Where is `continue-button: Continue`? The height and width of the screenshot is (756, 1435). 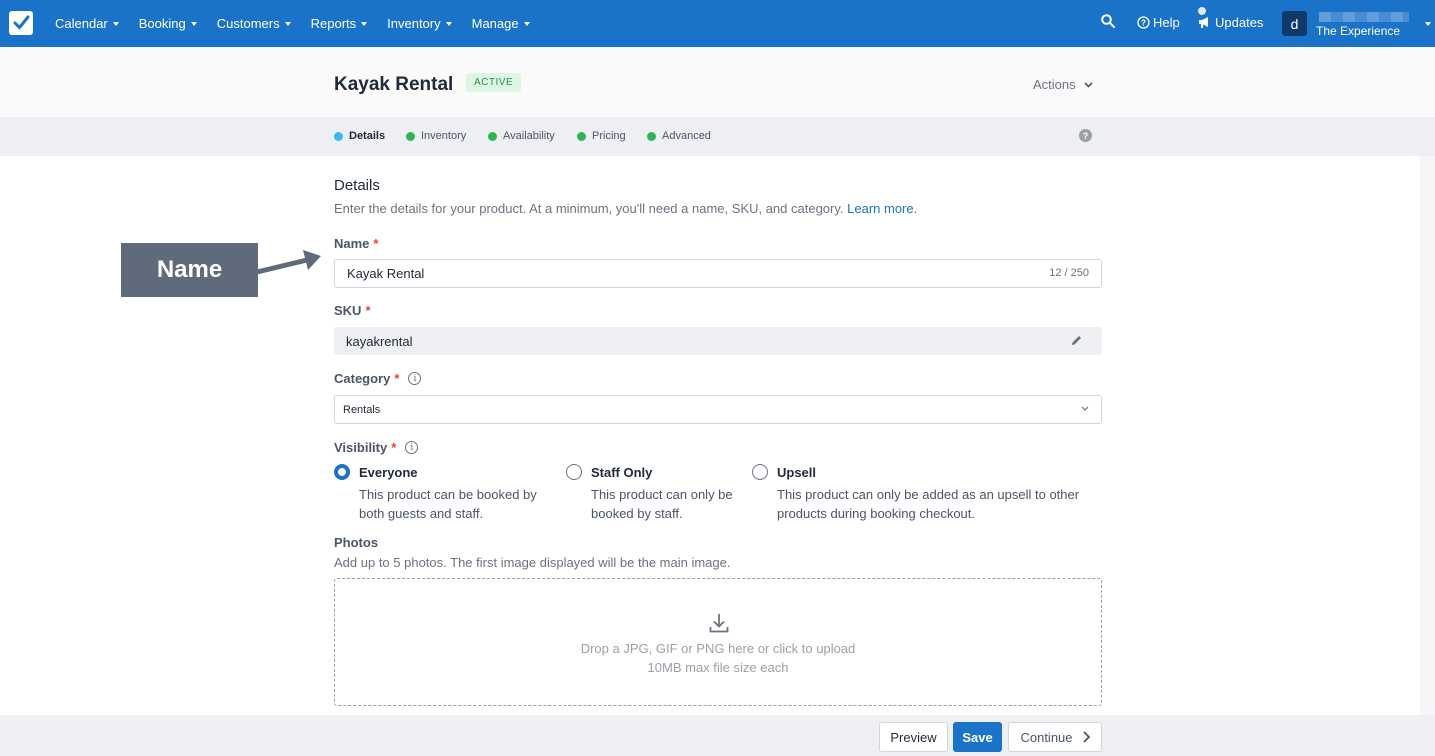 continue-button: Continue is located at coordinates (1055, 737).